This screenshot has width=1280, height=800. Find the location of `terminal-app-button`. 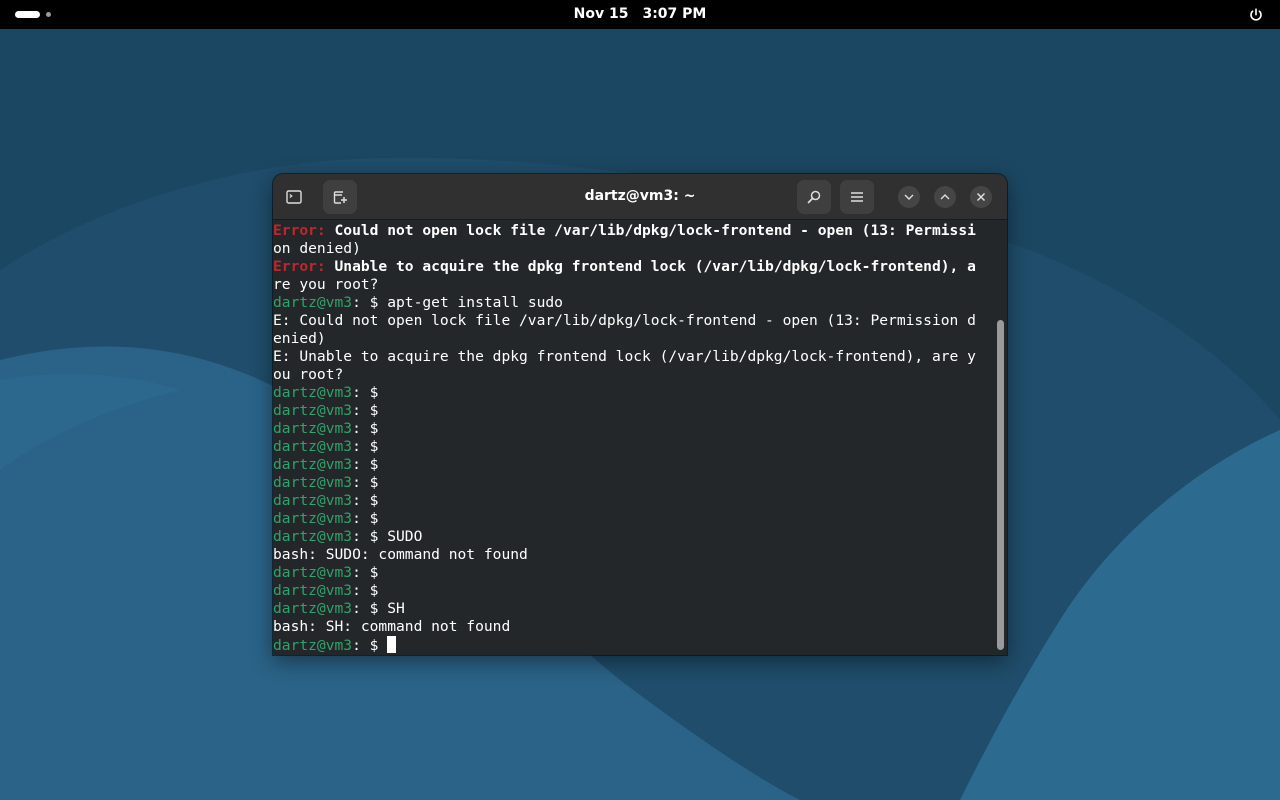

terminal-app-button is located at coordinates (294, 197).